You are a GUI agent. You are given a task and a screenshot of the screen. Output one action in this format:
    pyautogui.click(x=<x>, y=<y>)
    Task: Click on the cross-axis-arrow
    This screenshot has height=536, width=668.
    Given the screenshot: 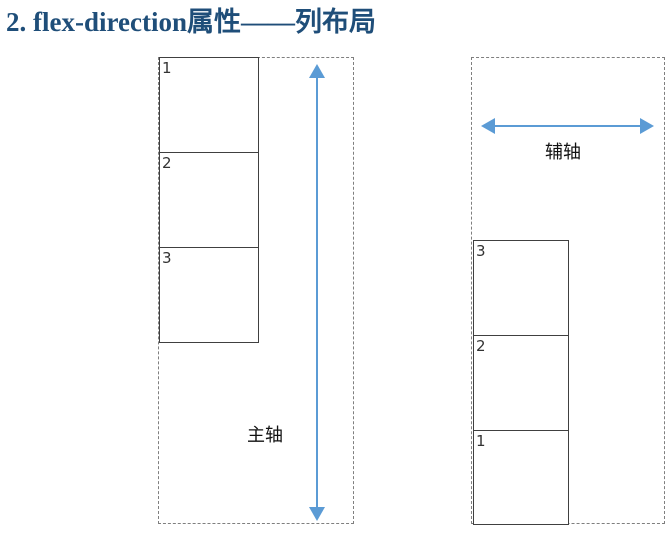 What is the action you would take?
    pyautogui.click(x=567, y=126)
    